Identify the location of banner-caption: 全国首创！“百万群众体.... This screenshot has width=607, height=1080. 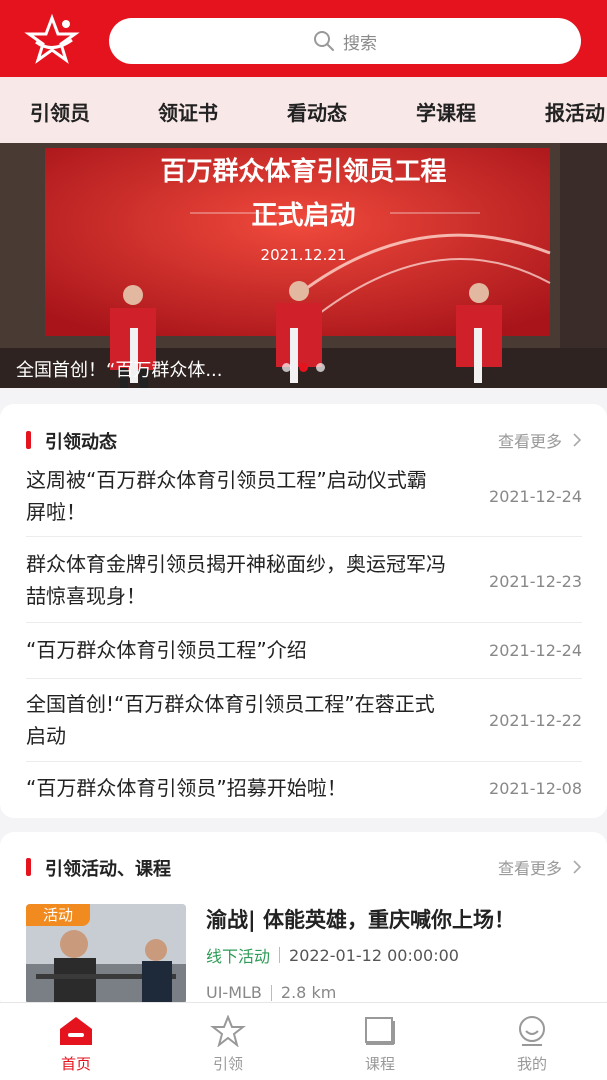
(119, 370).